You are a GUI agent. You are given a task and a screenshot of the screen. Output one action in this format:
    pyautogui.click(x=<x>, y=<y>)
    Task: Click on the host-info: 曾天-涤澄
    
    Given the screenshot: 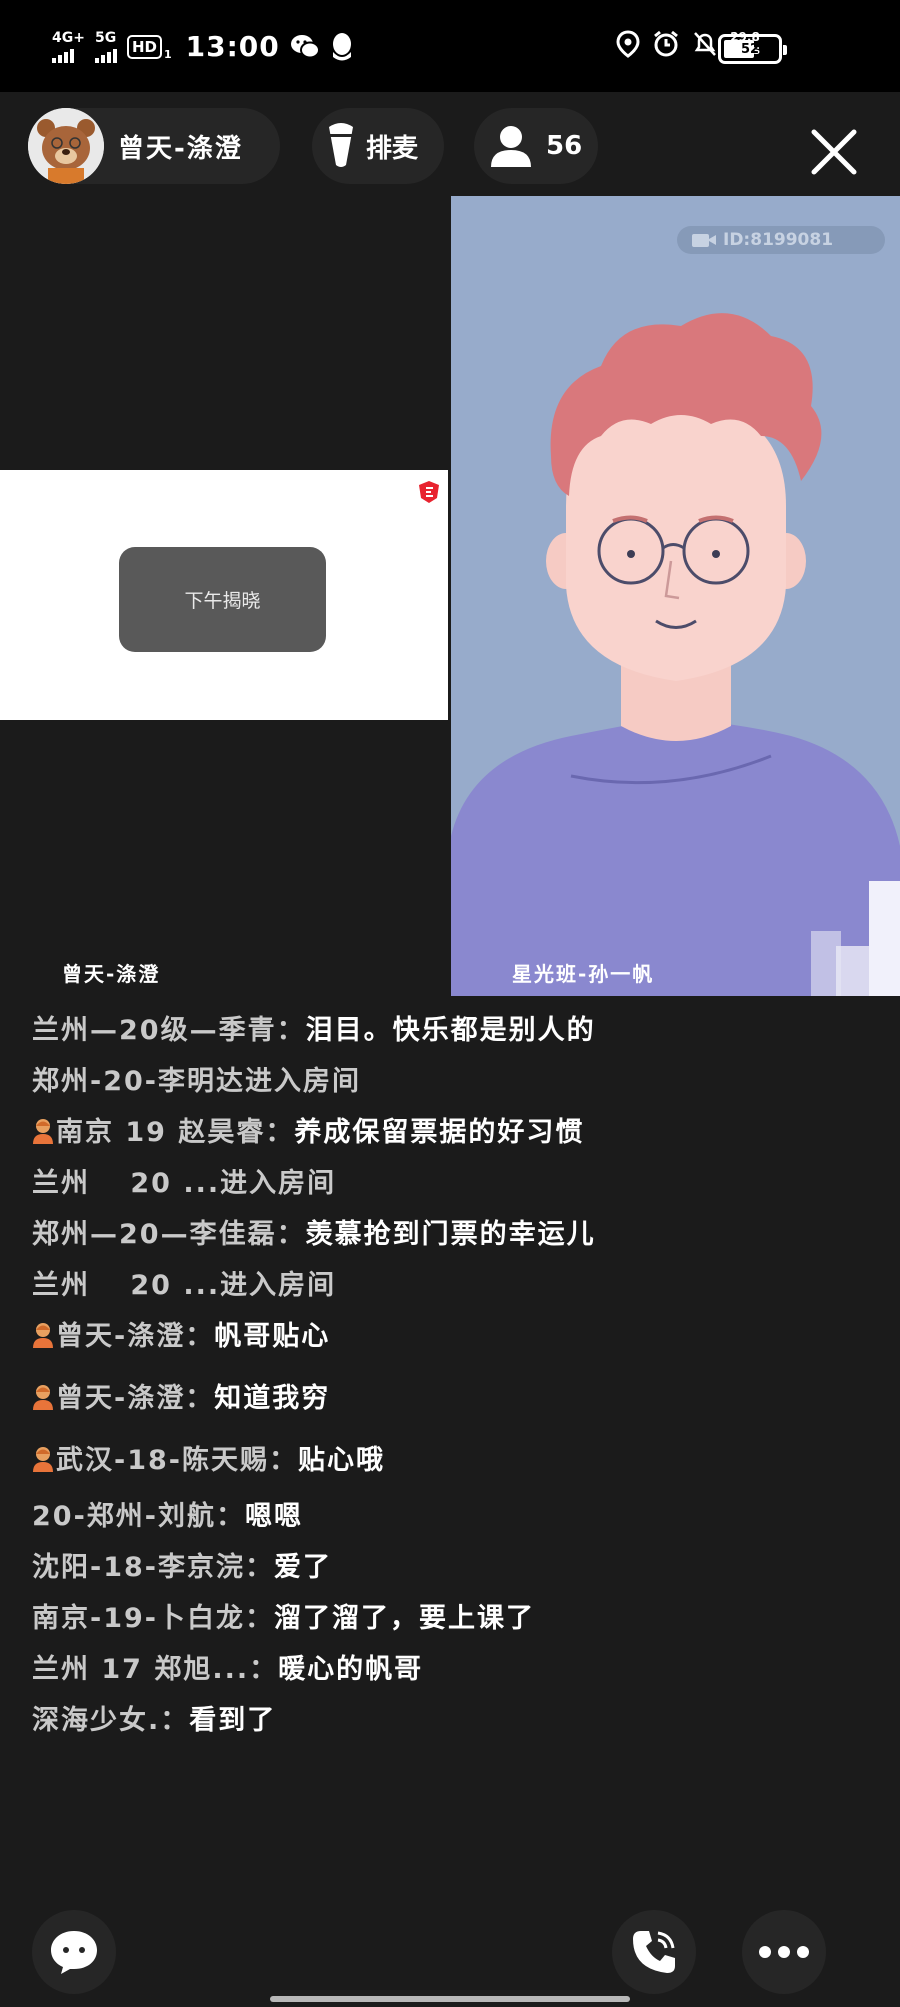 What is the action you would take?
    pyautogui.click(x=154, y=146)
    